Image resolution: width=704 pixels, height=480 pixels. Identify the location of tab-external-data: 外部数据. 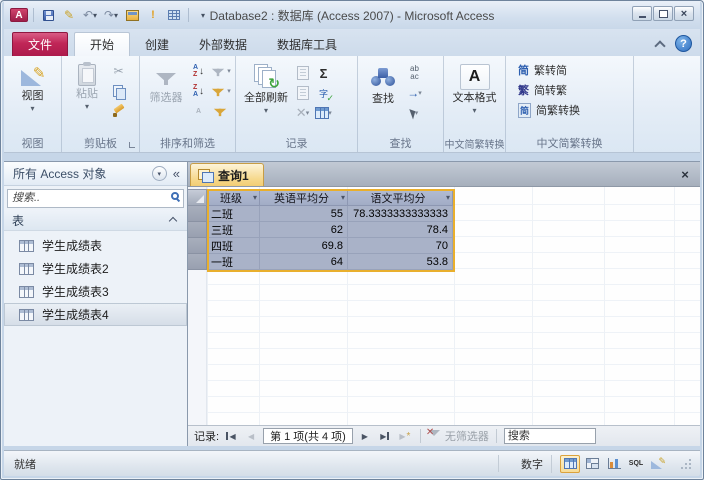
(223, 44).